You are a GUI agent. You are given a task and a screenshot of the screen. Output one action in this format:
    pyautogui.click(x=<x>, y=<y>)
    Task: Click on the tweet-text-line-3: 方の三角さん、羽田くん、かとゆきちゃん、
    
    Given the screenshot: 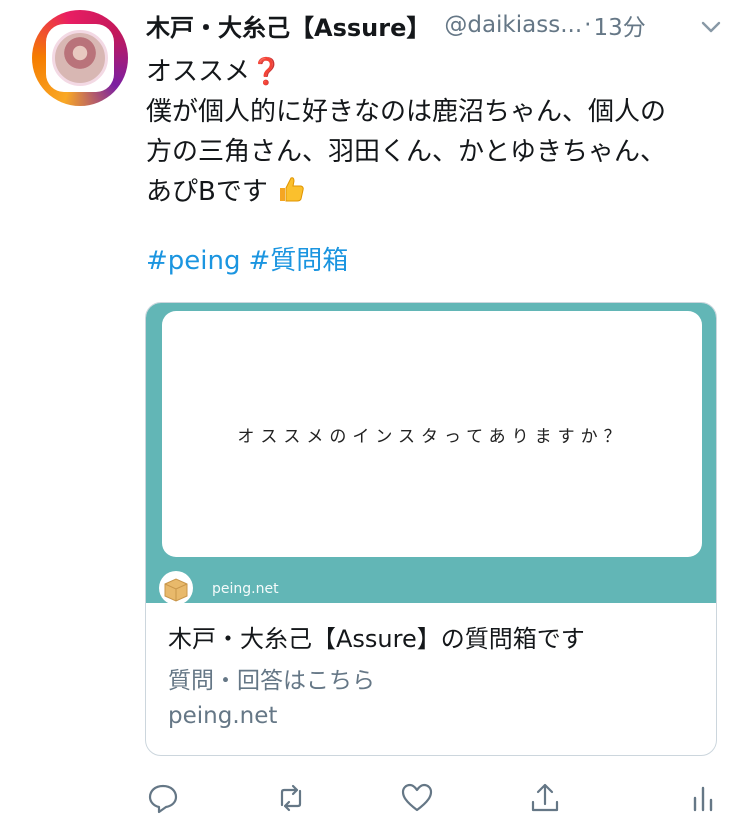 What is the action you would take?
    pyautogui.click(x=406, y=152)
    